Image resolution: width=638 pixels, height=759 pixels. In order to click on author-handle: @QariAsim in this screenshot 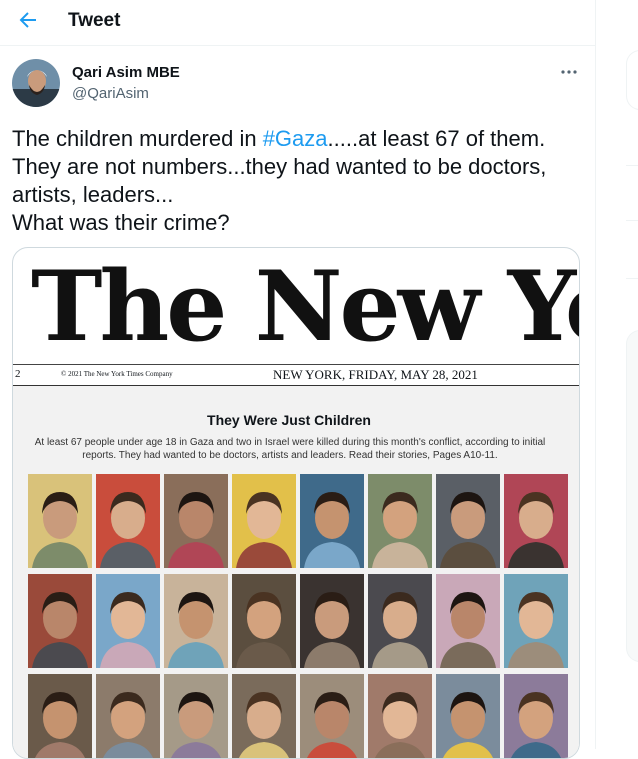, I will do `click(110, 93)`.